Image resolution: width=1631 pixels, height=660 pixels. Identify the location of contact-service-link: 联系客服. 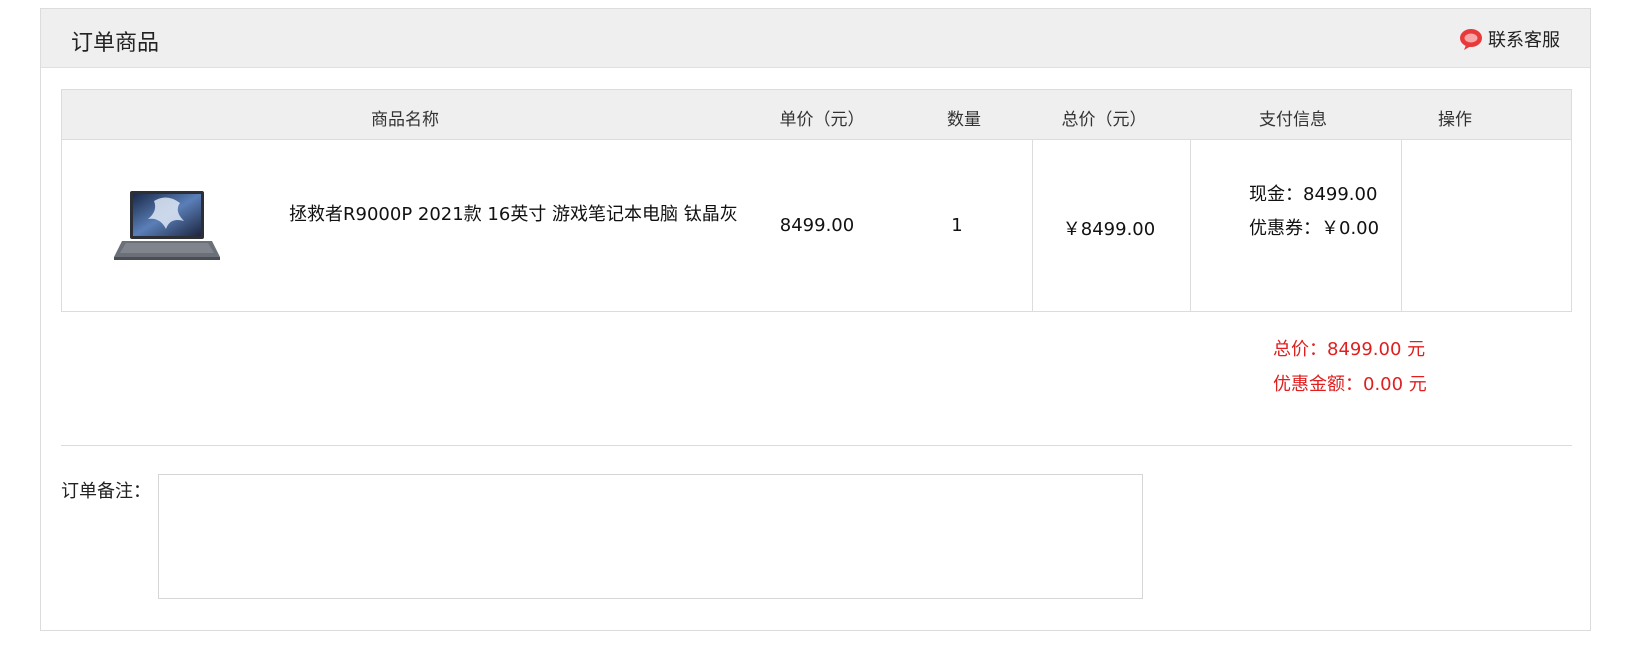
(1509, 39).